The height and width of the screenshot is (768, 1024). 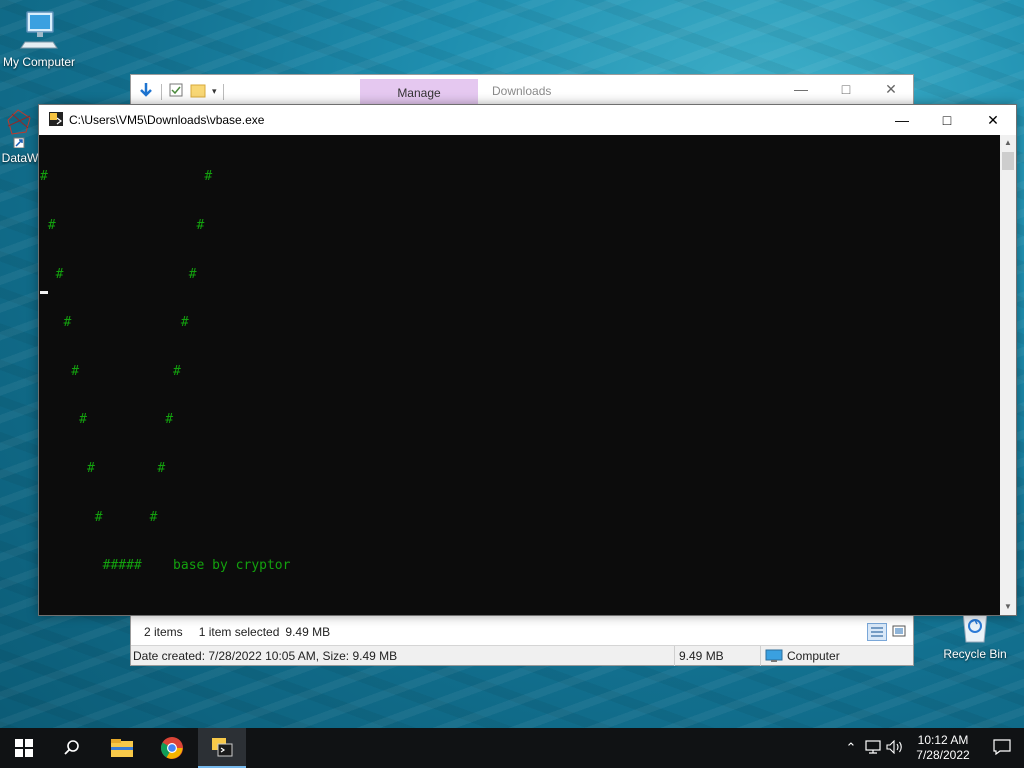 I want to click on details-location-label: Computer, so click(x=813, y=655).